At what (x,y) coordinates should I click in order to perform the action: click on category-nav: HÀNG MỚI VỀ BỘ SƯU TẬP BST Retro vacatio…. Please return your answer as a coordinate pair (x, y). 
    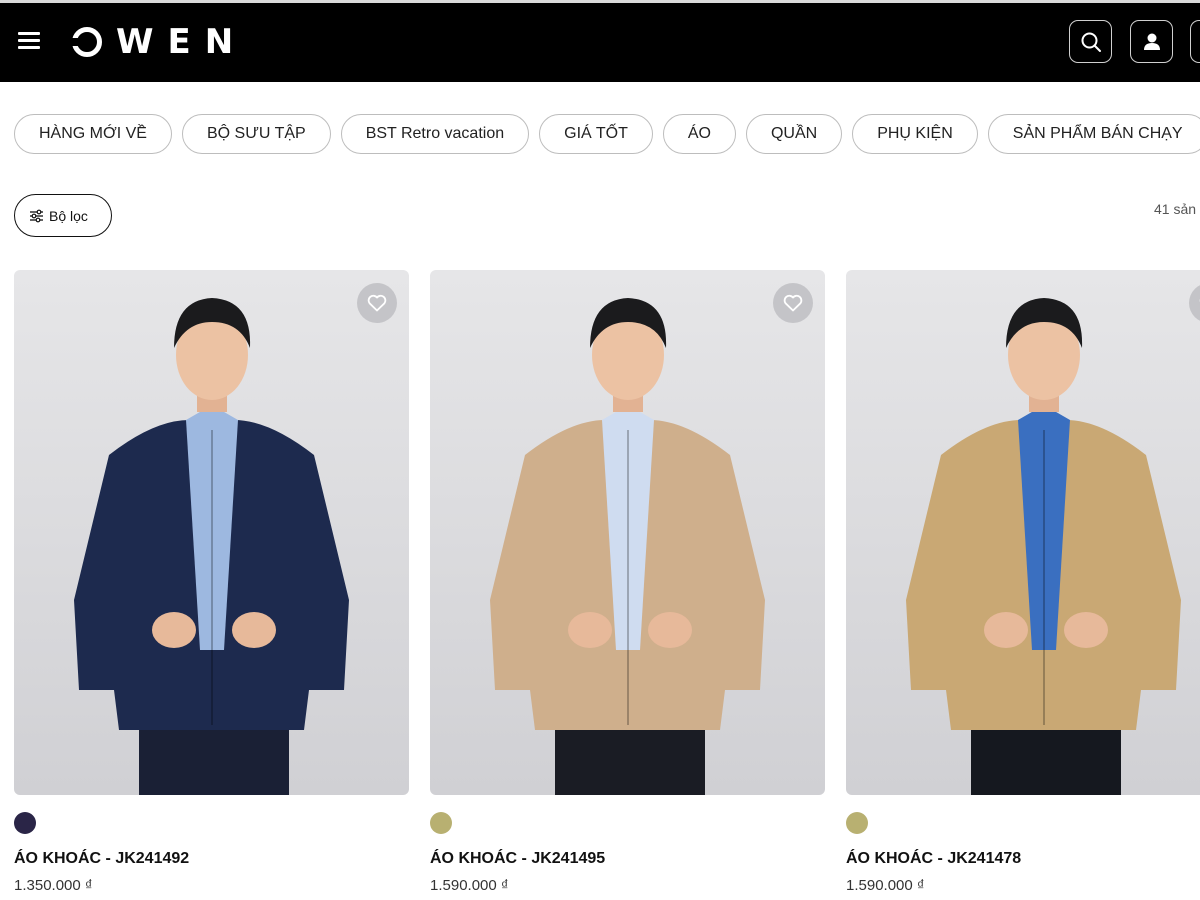
    Looking at the image, I should click on (607, 134).